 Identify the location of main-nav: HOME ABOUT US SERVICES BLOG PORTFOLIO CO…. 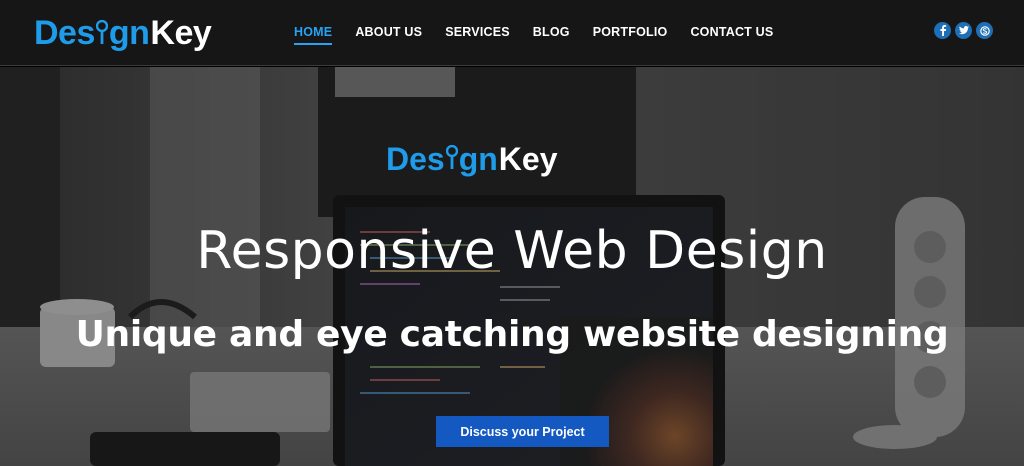
(545, 32).